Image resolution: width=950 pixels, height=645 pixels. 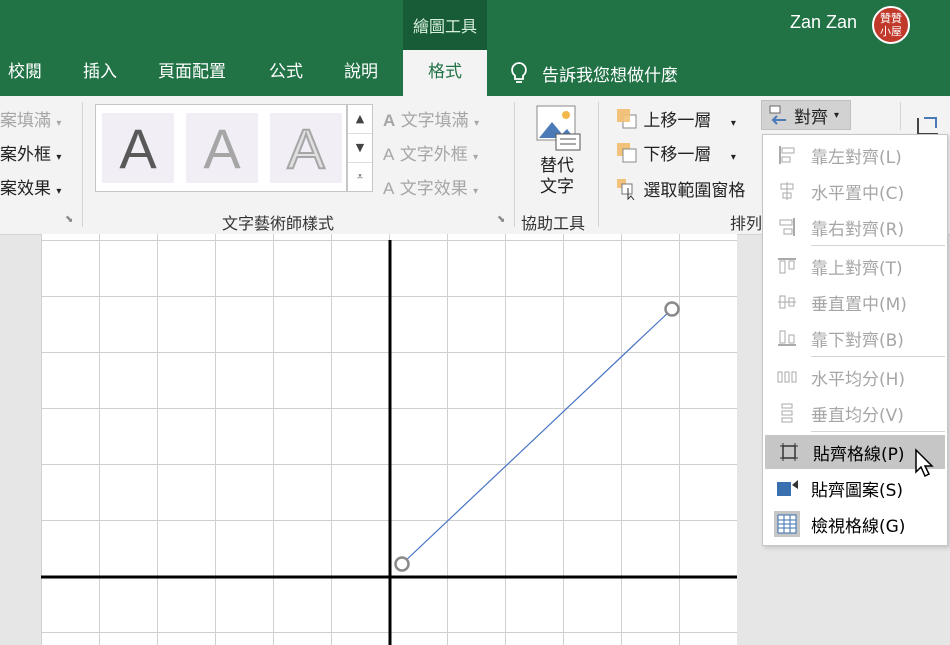 I want to click on menu-item-align-left: 靠左對齊(L), so click(x=854, y=155).